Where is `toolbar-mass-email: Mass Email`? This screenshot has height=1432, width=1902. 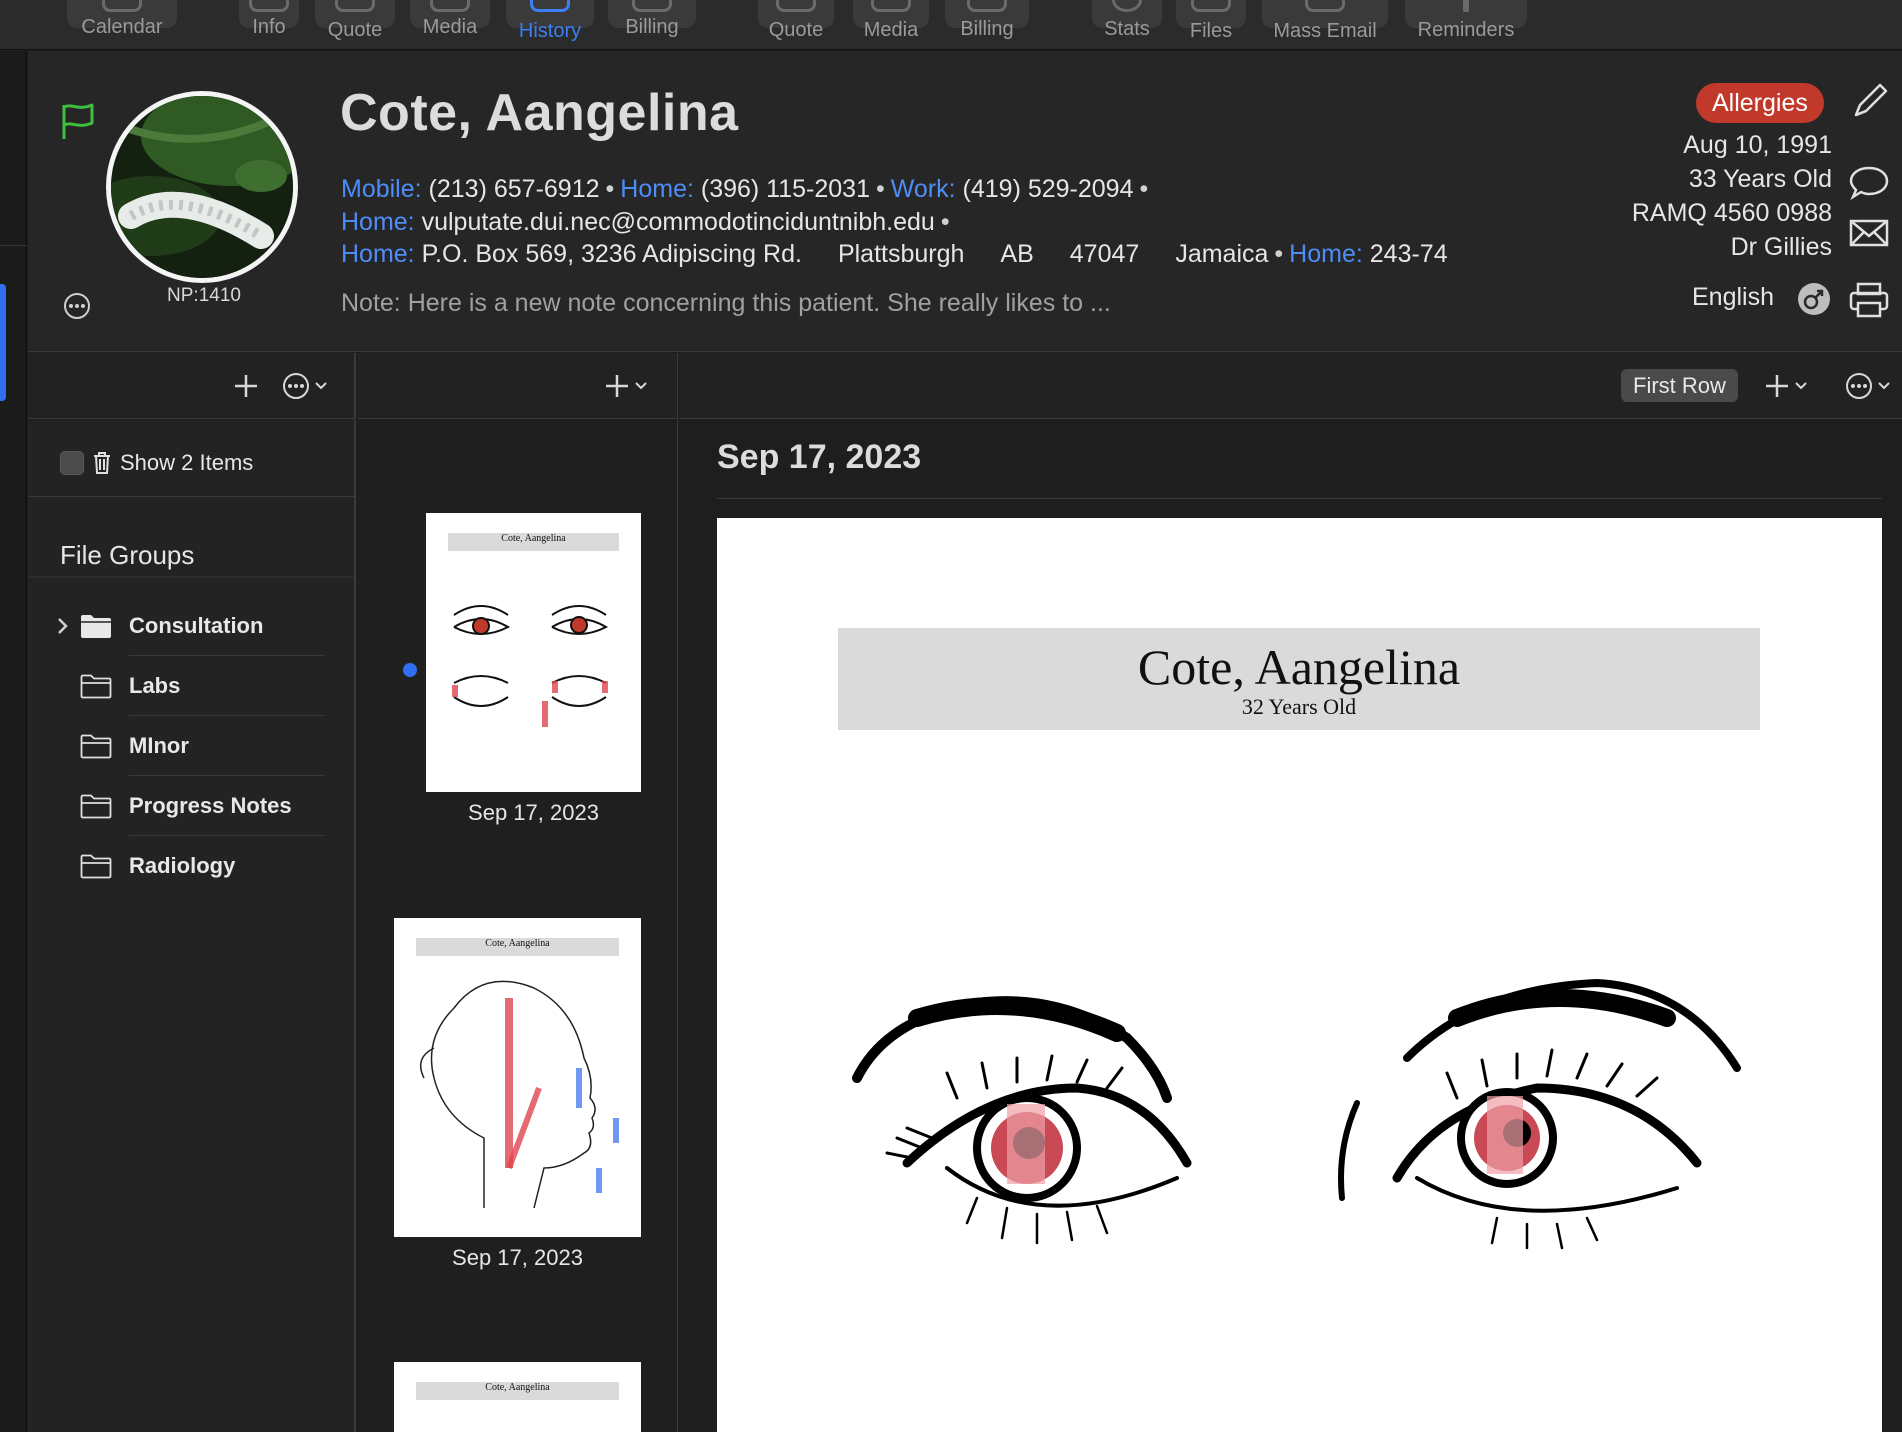
toolbar-mass-email: Mass Email is located at coordinates (1325, 25).